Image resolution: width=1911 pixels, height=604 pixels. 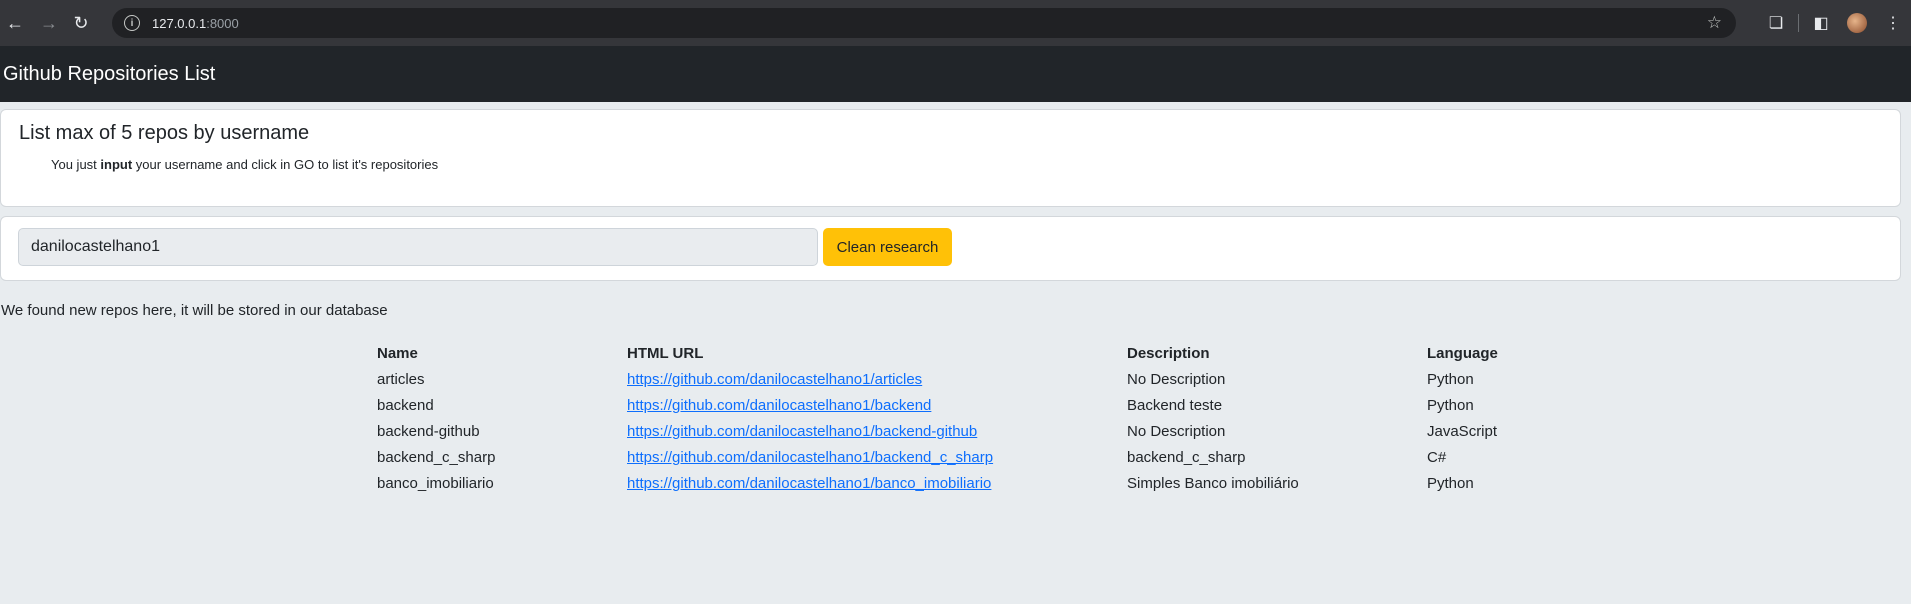 What do you see at coordinates (1798, 23) in the screenshot?
I see `toolbar-divider` at bounding box center [1798, 23].